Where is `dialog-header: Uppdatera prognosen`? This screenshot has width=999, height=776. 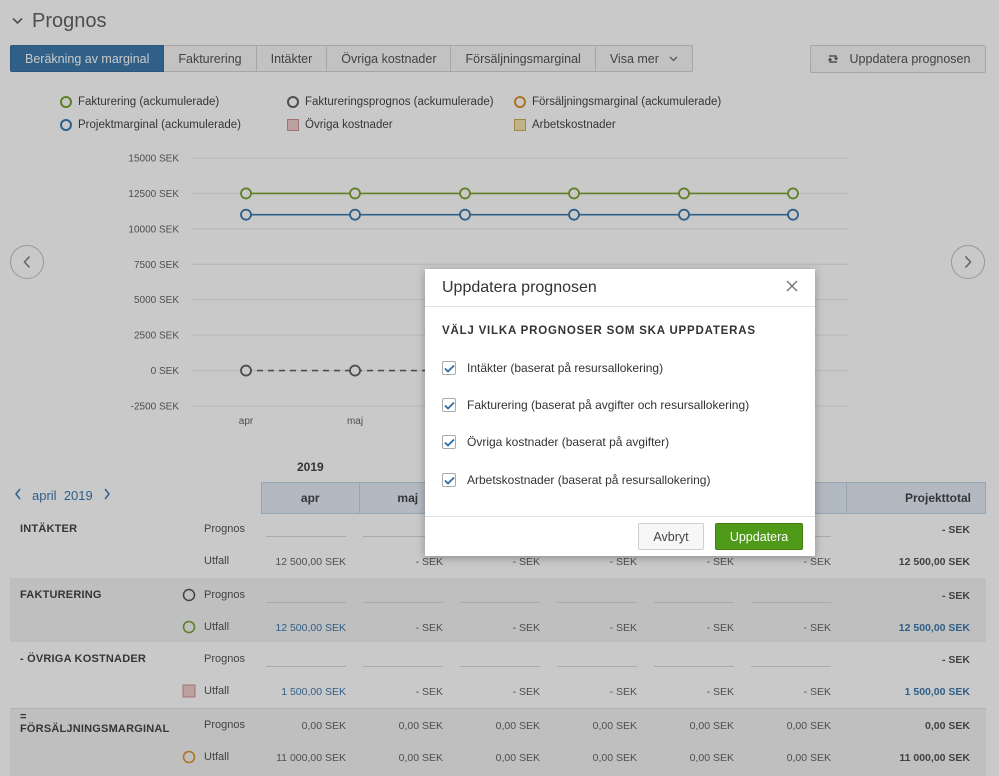
dialog-header: Uppdatera prognosen is located at coordinates (620, 288).